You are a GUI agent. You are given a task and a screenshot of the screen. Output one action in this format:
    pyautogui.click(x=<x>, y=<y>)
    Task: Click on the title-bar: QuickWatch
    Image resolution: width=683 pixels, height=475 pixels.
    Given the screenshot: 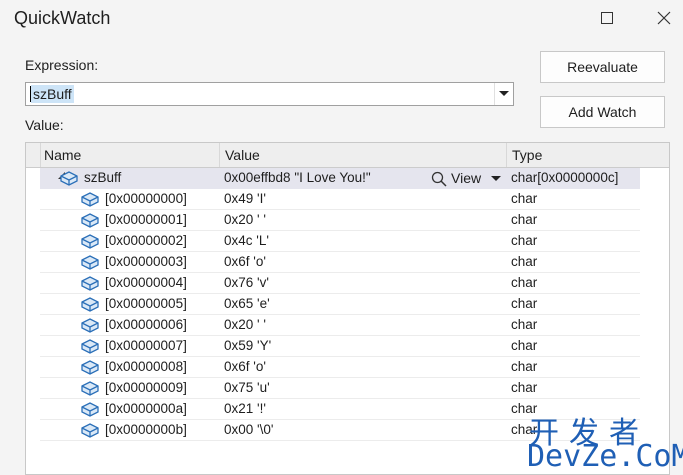 What is the action you would take?
    pyautogui.click(x=341, y=20)
    